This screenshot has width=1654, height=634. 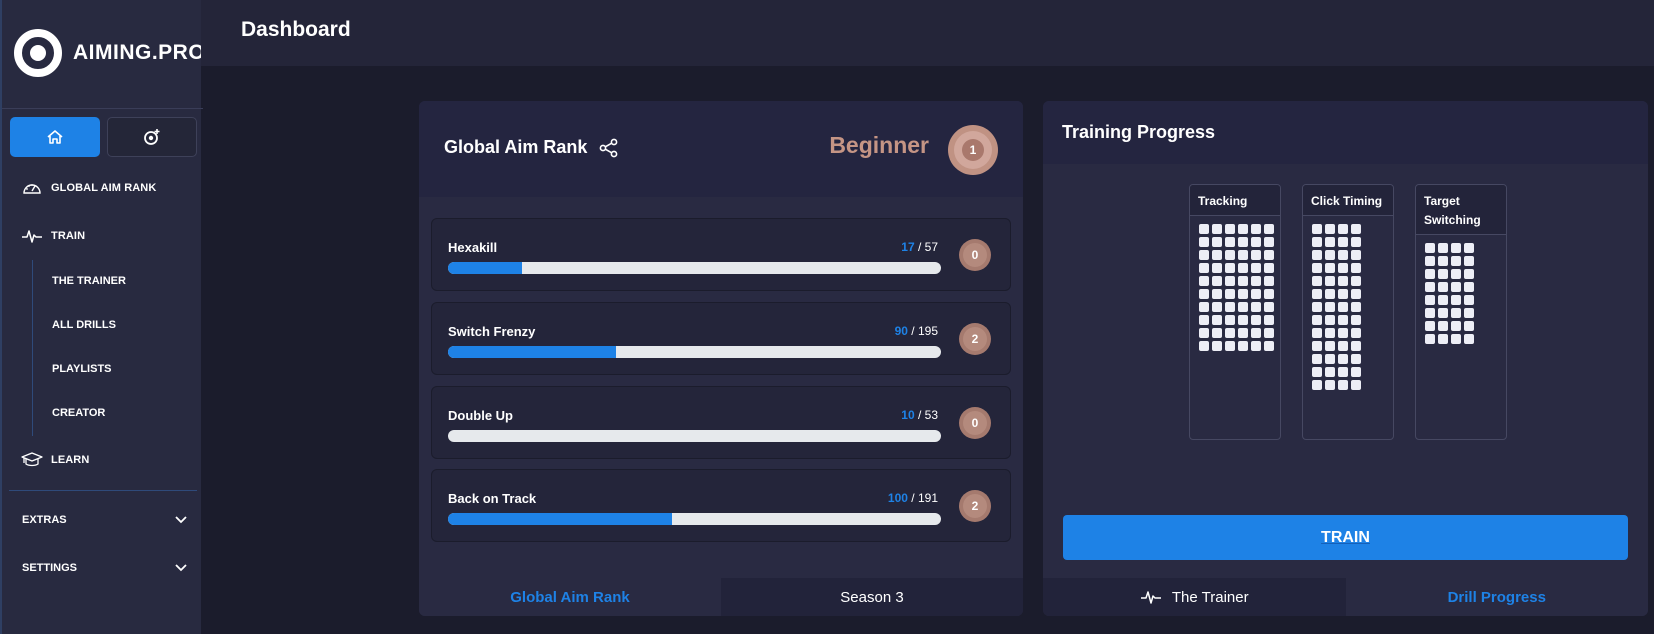 What do you see at coordinates (609, 148) in the screenshot?
I see `share-button` at bounding box center [609, 148].